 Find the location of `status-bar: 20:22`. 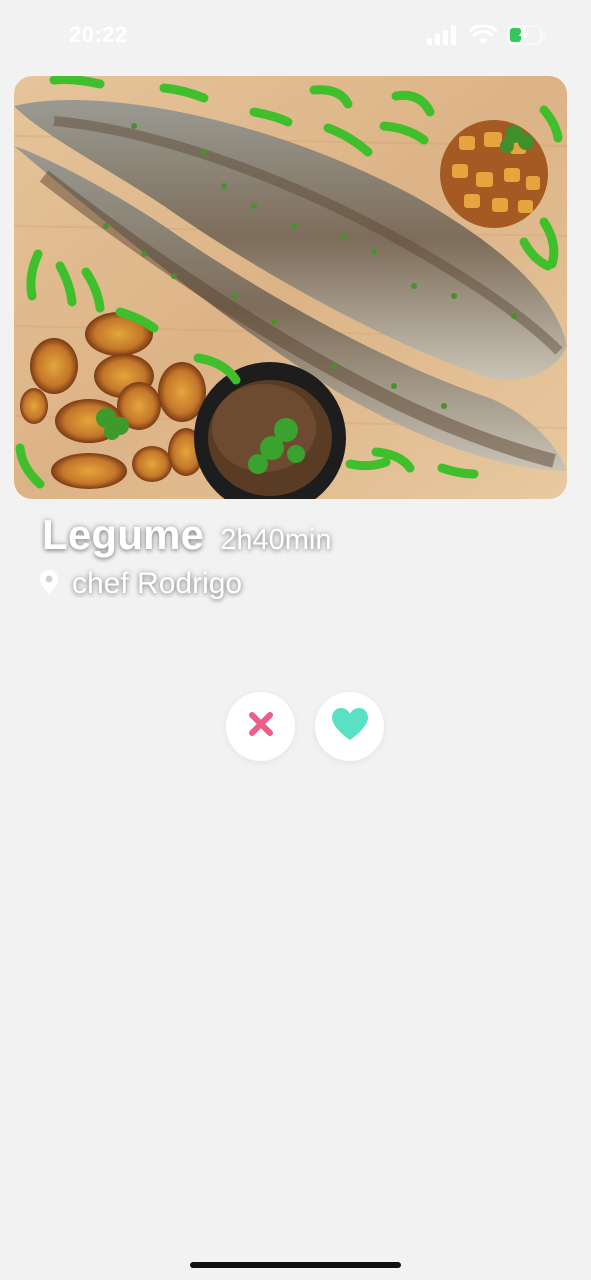

status-bar: 20:22 is located at coordinates (295, 35).